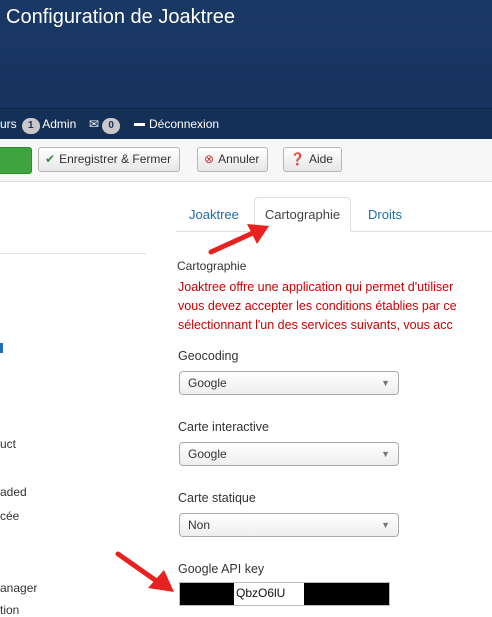  Describe the element at coordinates (184, 124) in the screenshot. I see `logout-label: Déconnexion` at that location.